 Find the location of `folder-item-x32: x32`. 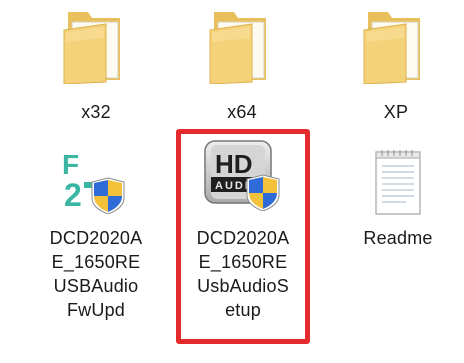

folder-item-x32: x32 is located at coordinates (96, 64).